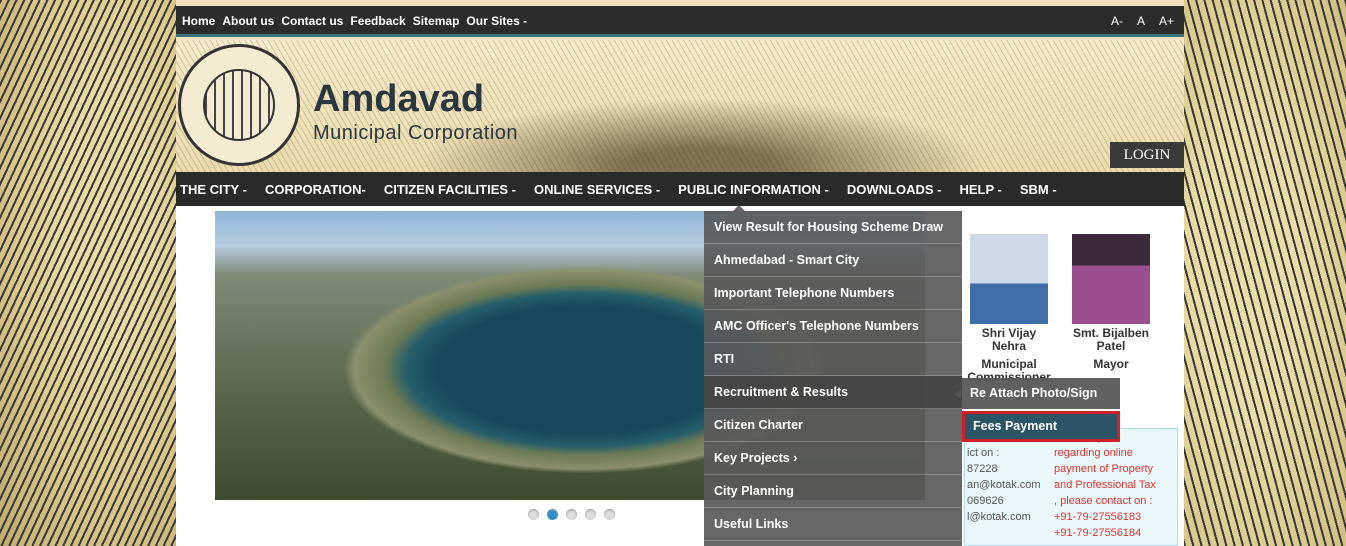 The height and width of the screenshot is (546, 1346). Describe the element at coordinates (1117, 21) in the screenshot. I see `font-decrease-button: A-` at that location.